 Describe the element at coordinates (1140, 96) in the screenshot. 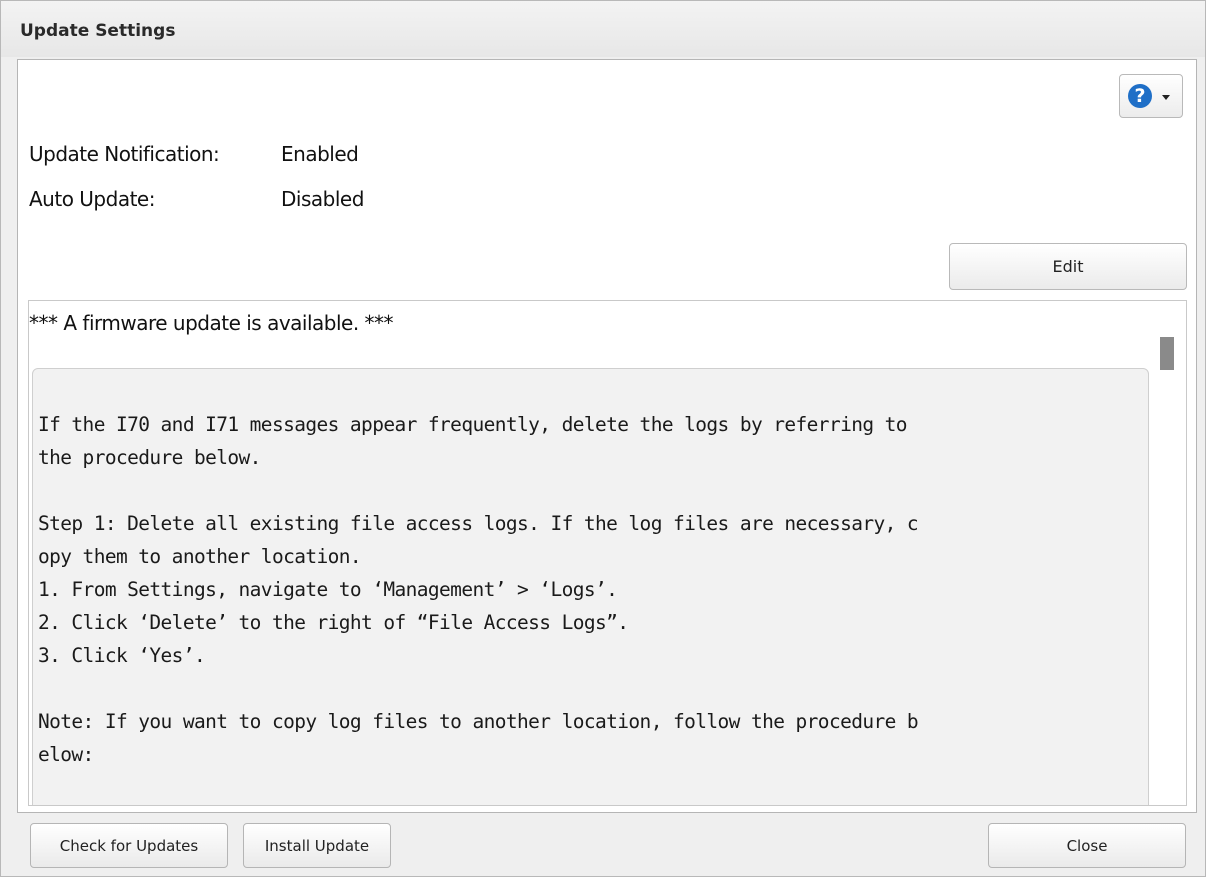

I see `help-icon: ?` at that location.